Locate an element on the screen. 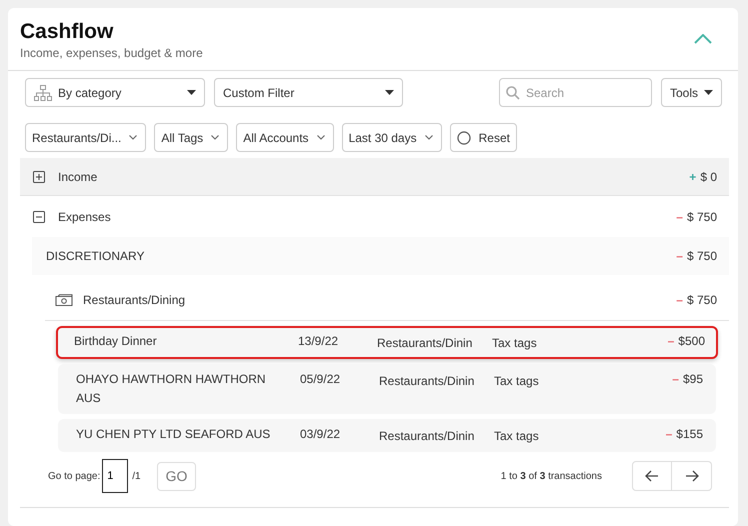 This screenshot has width=748, height=526. group-by-dropdown: By category is located at coordinates (115, 92).